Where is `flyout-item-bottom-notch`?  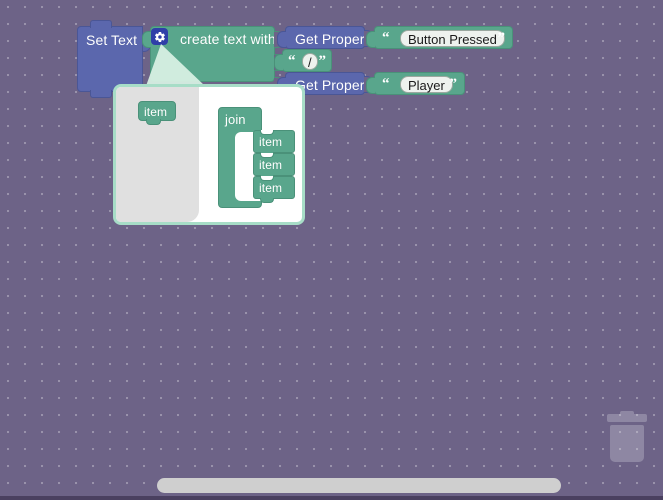
flyout-item-bottom-notch is located at coordinates (153, 122).